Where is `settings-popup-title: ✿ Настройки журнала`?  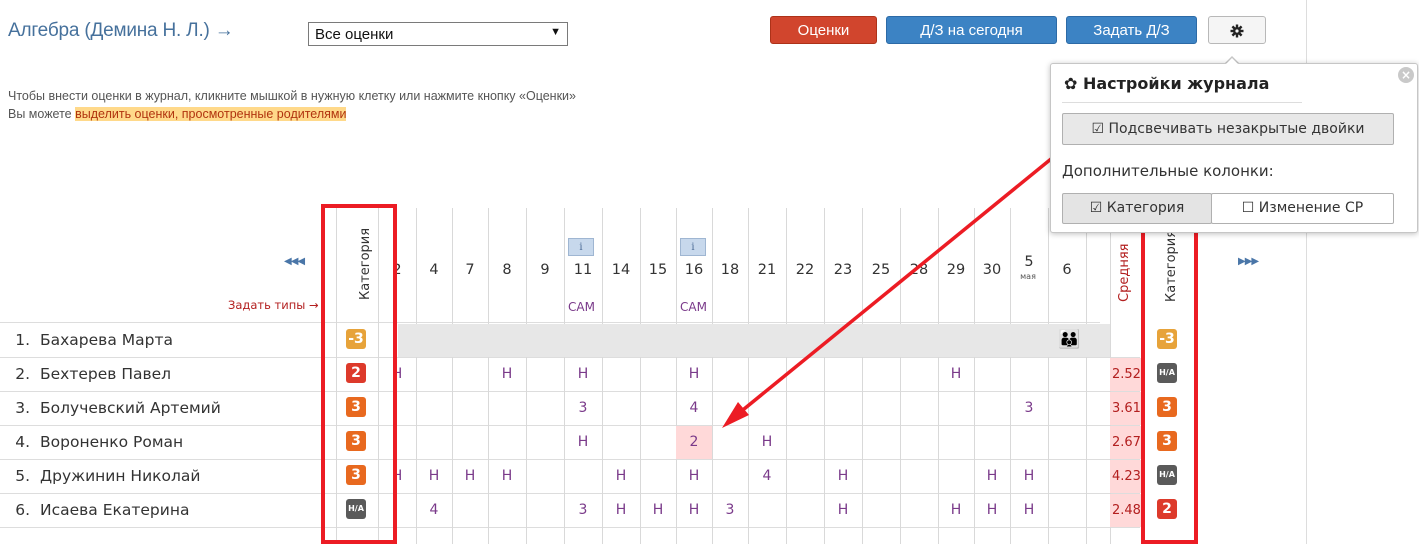 settings-popup-title: ✿ Настройки журнала is located at coordinates (1167, 83).